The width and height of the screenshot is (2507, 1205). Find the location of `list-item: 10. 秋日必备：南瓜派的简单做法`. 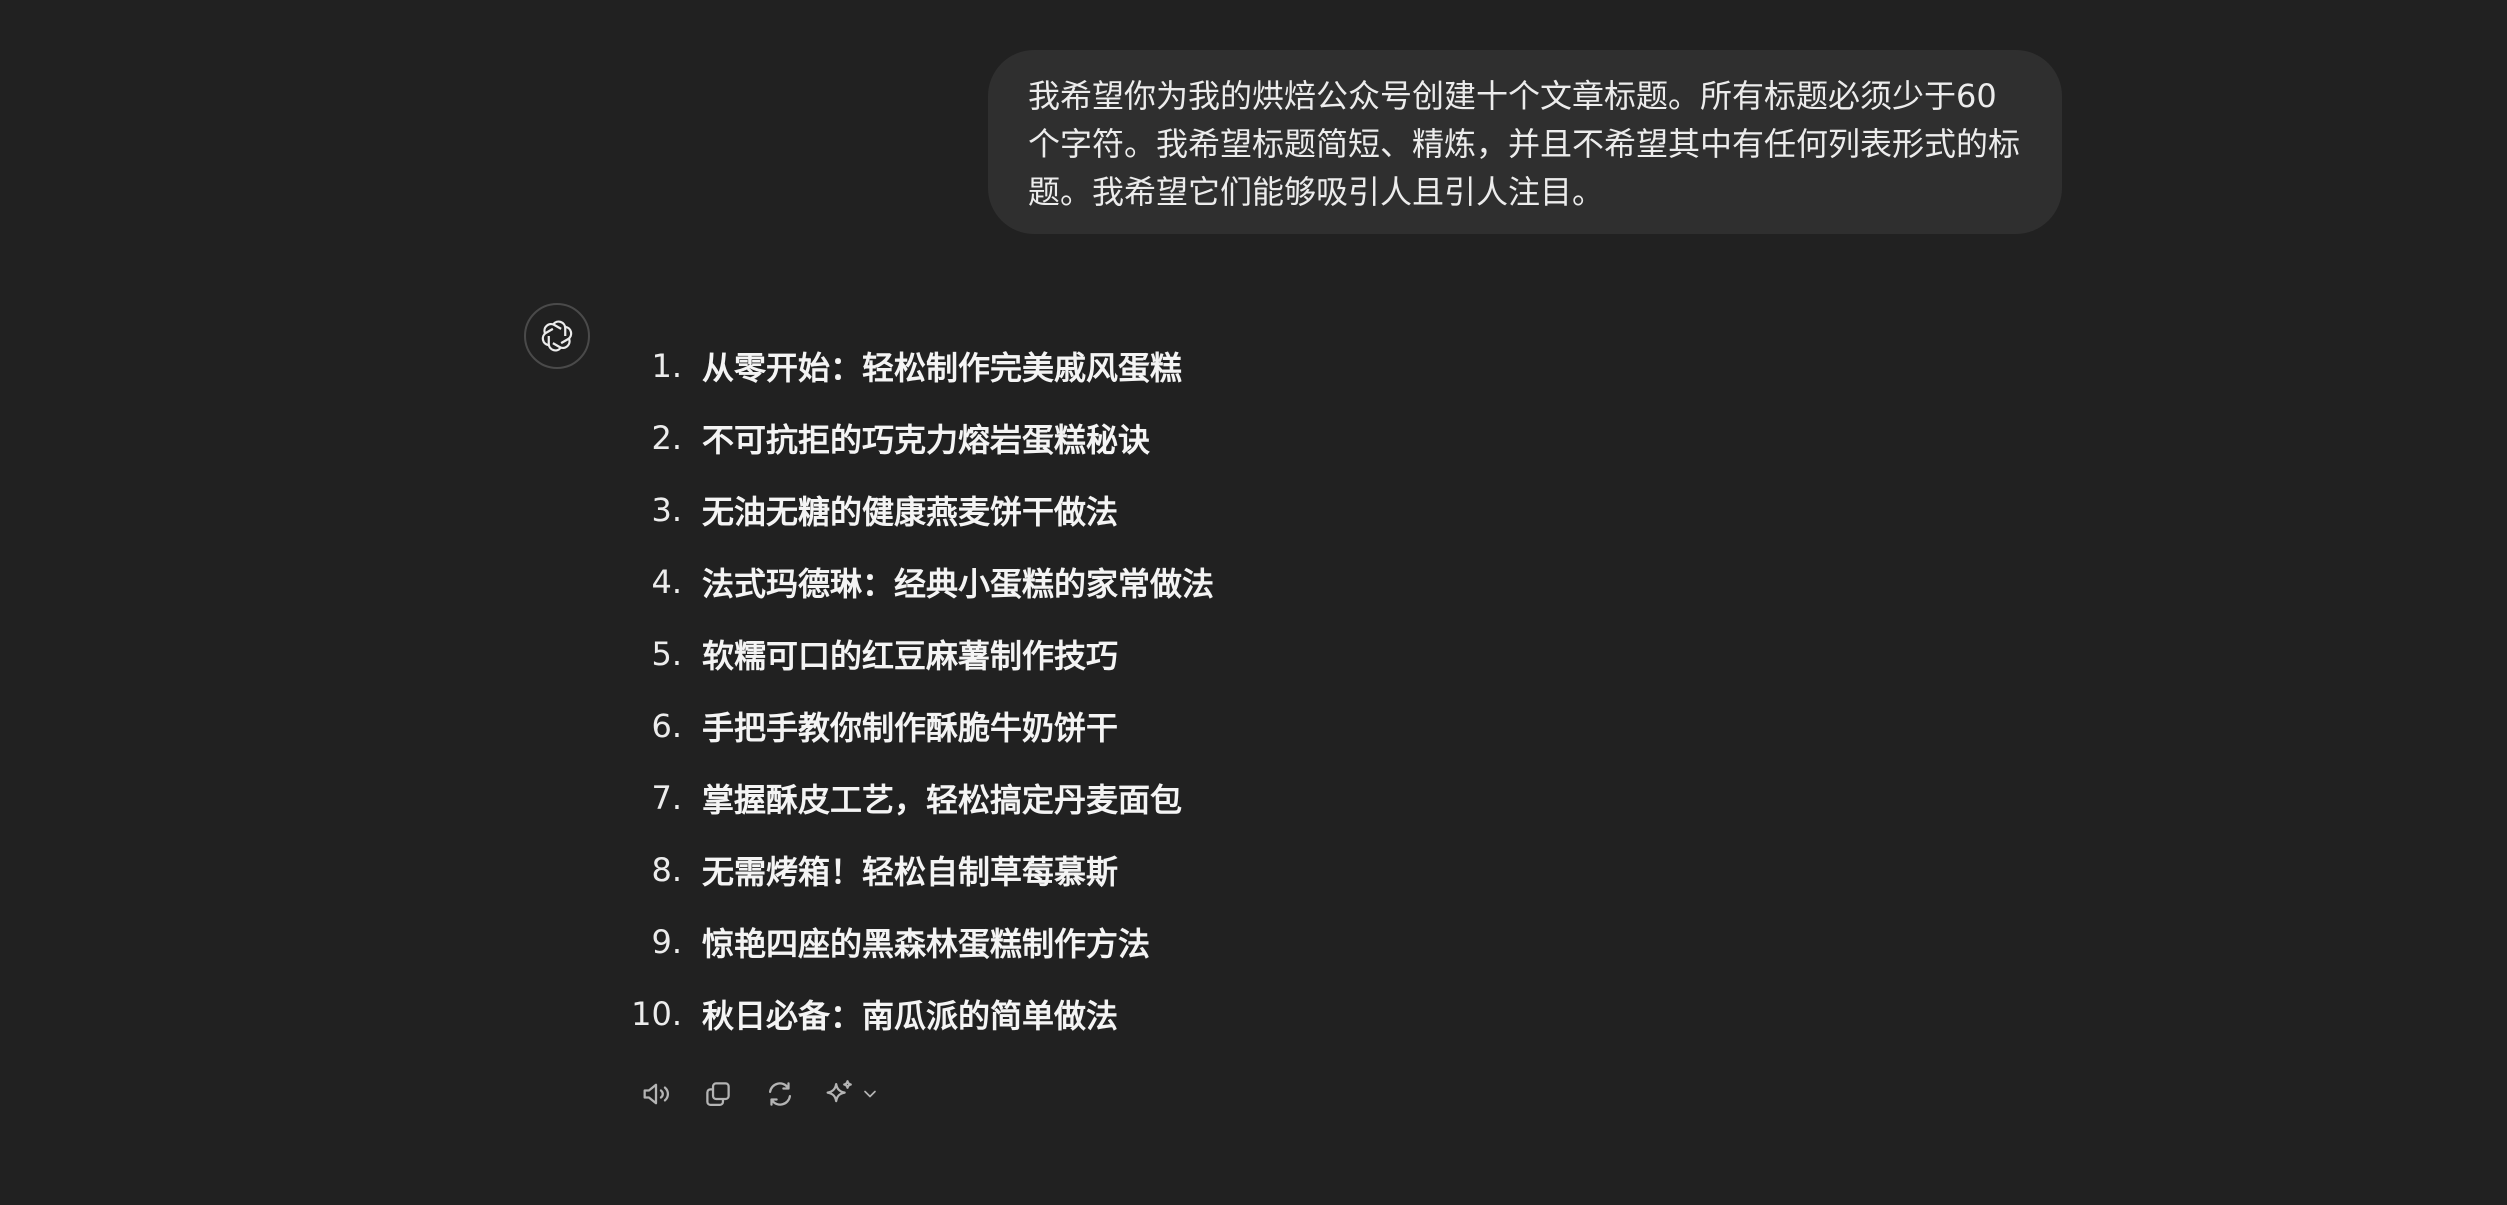

list-item: 10. 秋日必备：南瓜派的简单做法 is located at coordinates (917, 1014).